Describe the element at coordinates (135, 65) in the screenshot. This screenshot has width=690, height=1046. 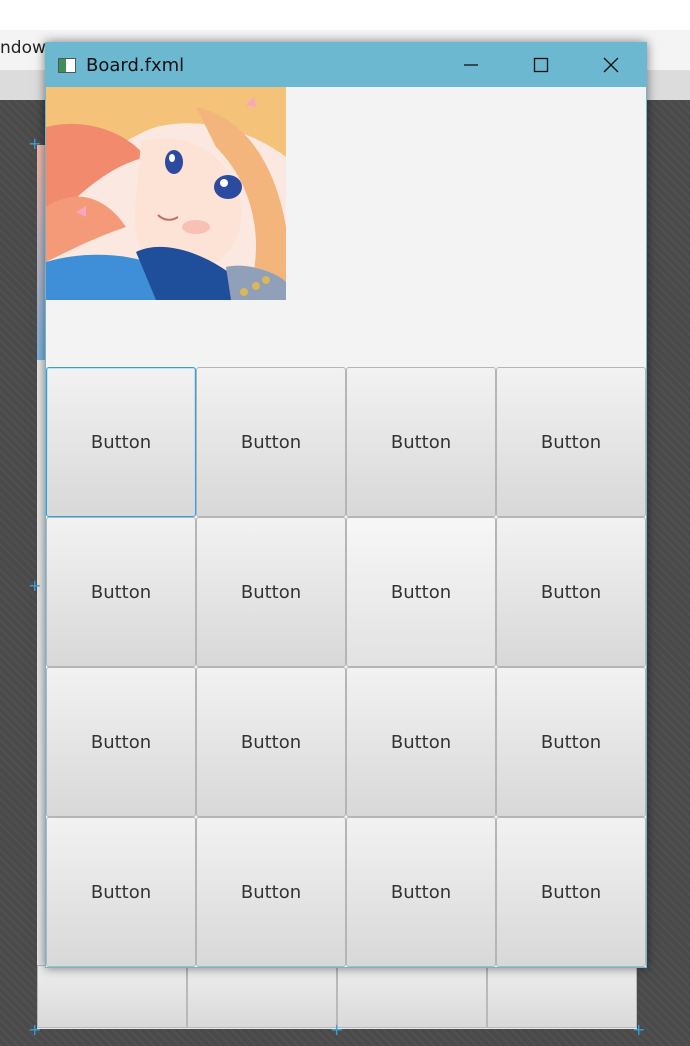
I see `window-title: Board.fxml` at that location.